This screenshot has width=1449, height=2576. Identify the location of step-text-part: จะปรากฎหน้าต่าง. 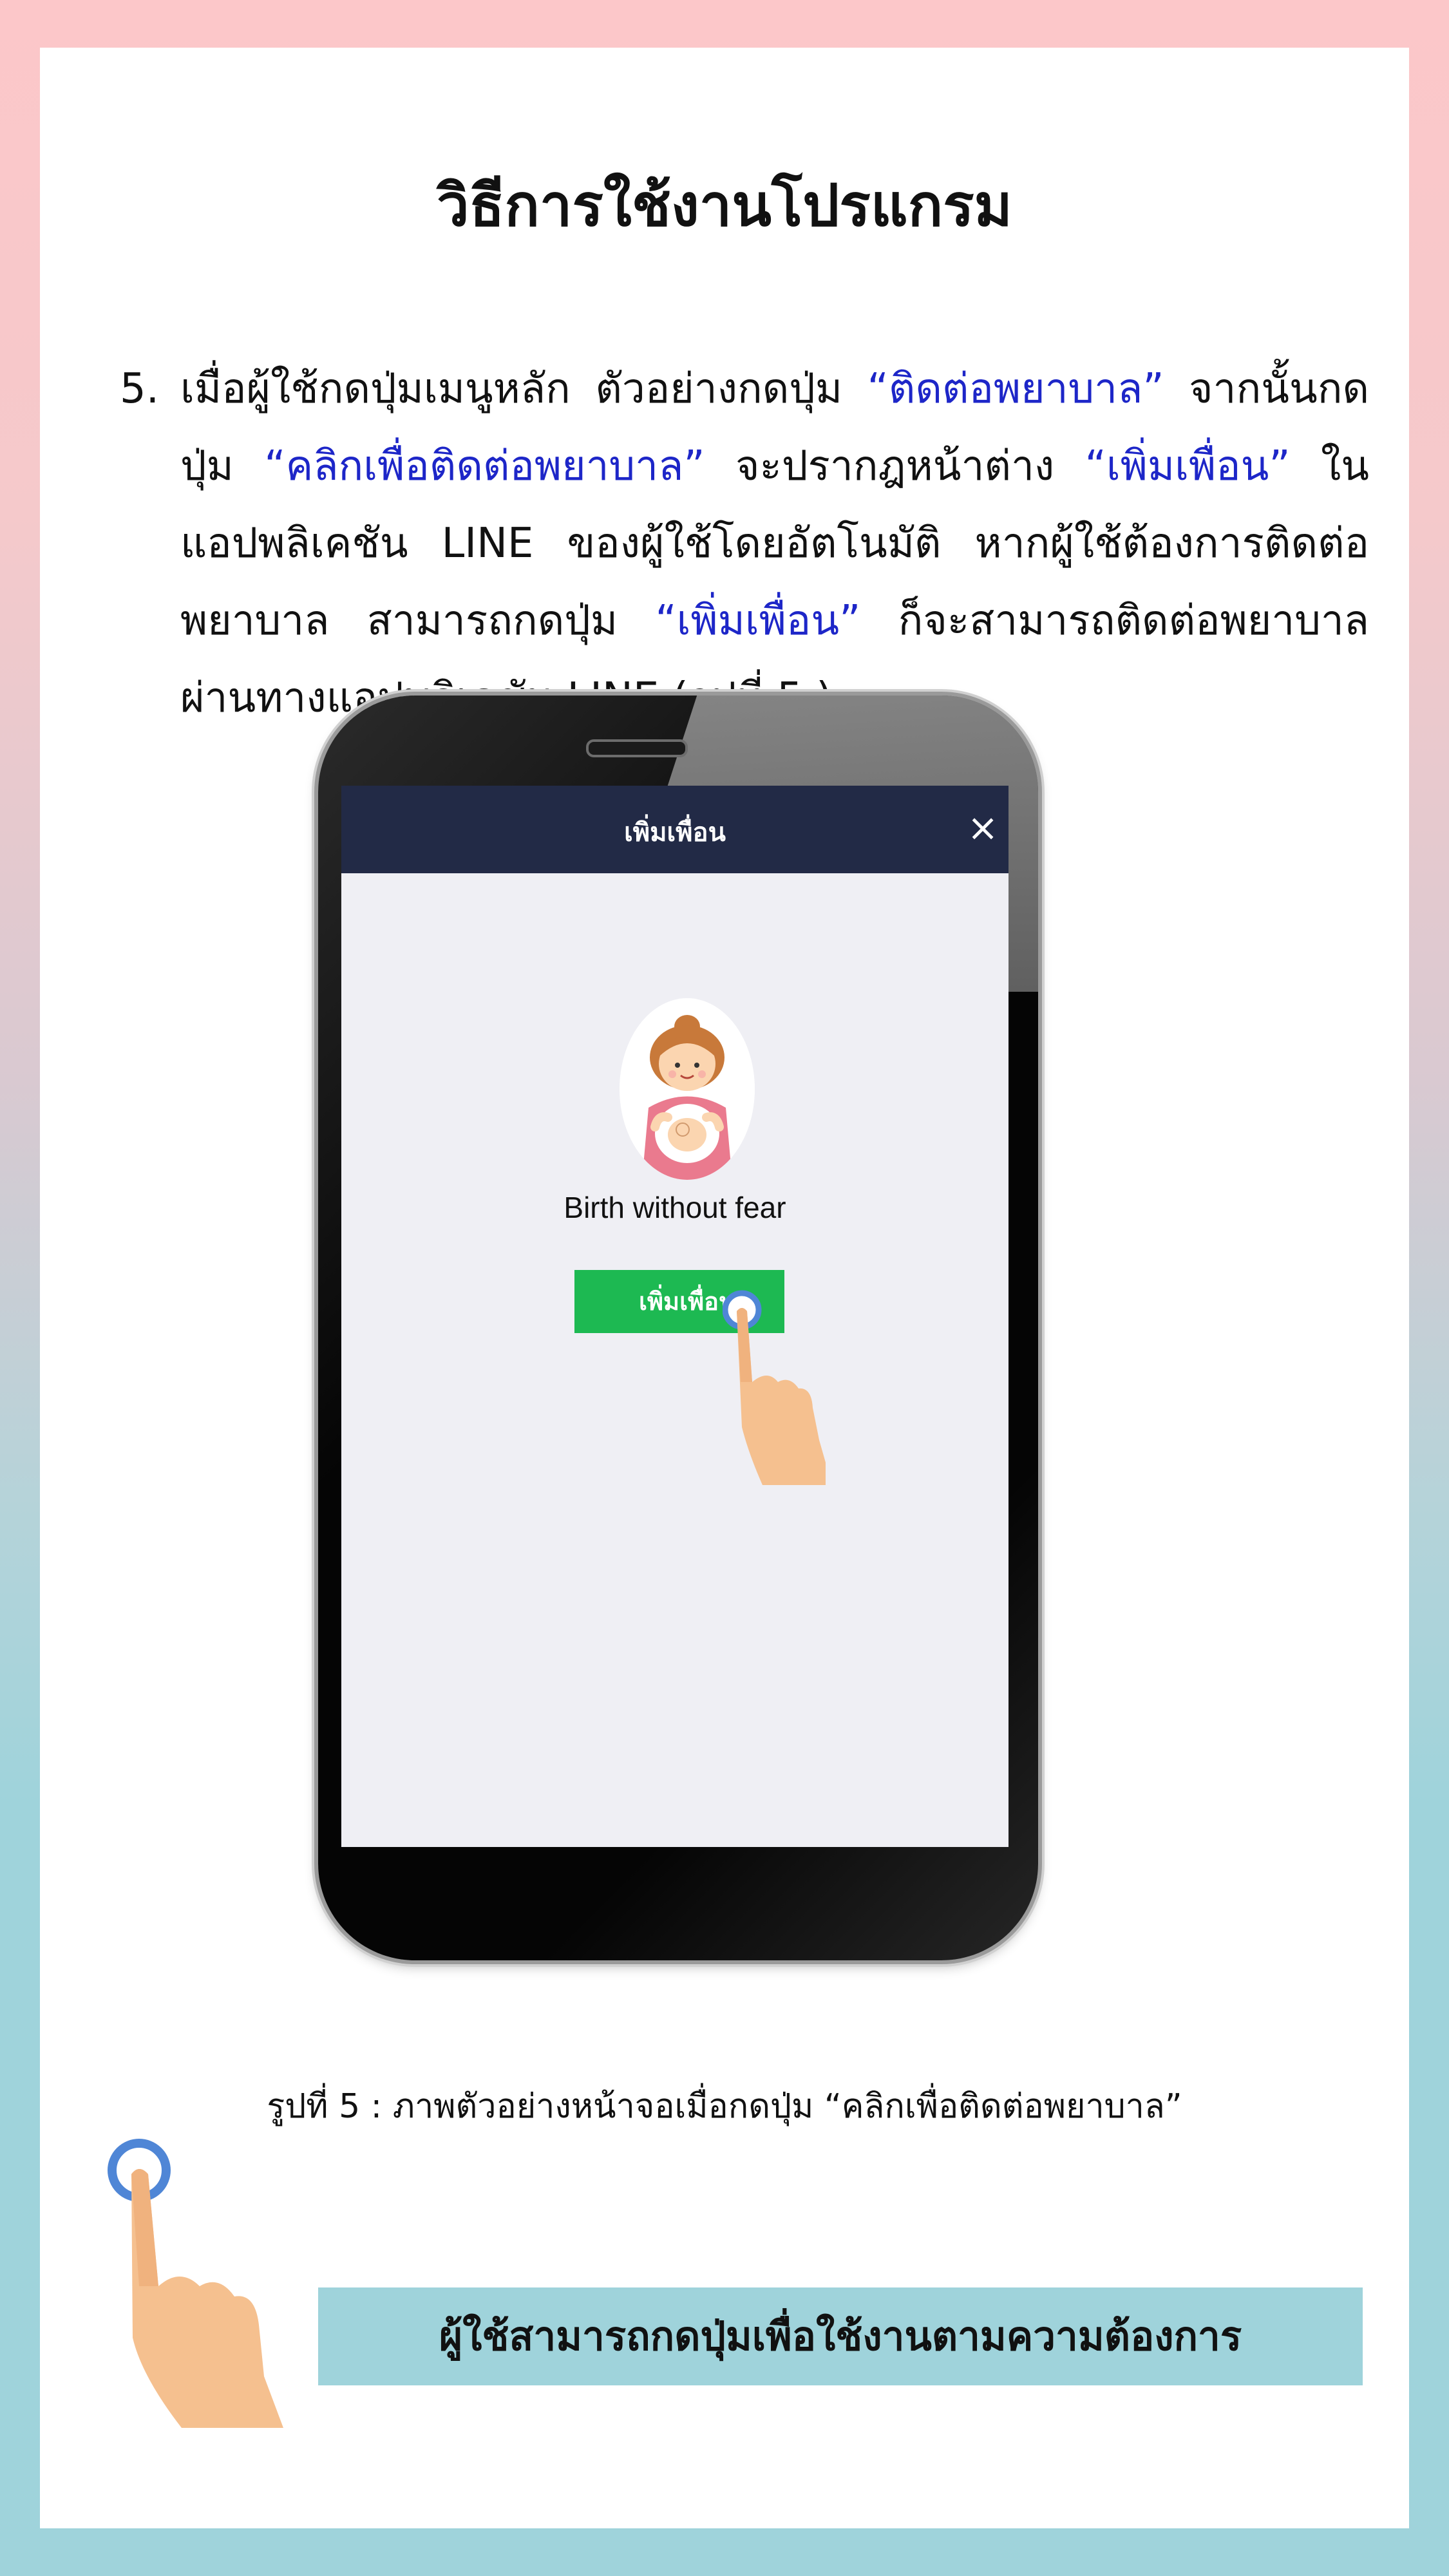
(895, 466).